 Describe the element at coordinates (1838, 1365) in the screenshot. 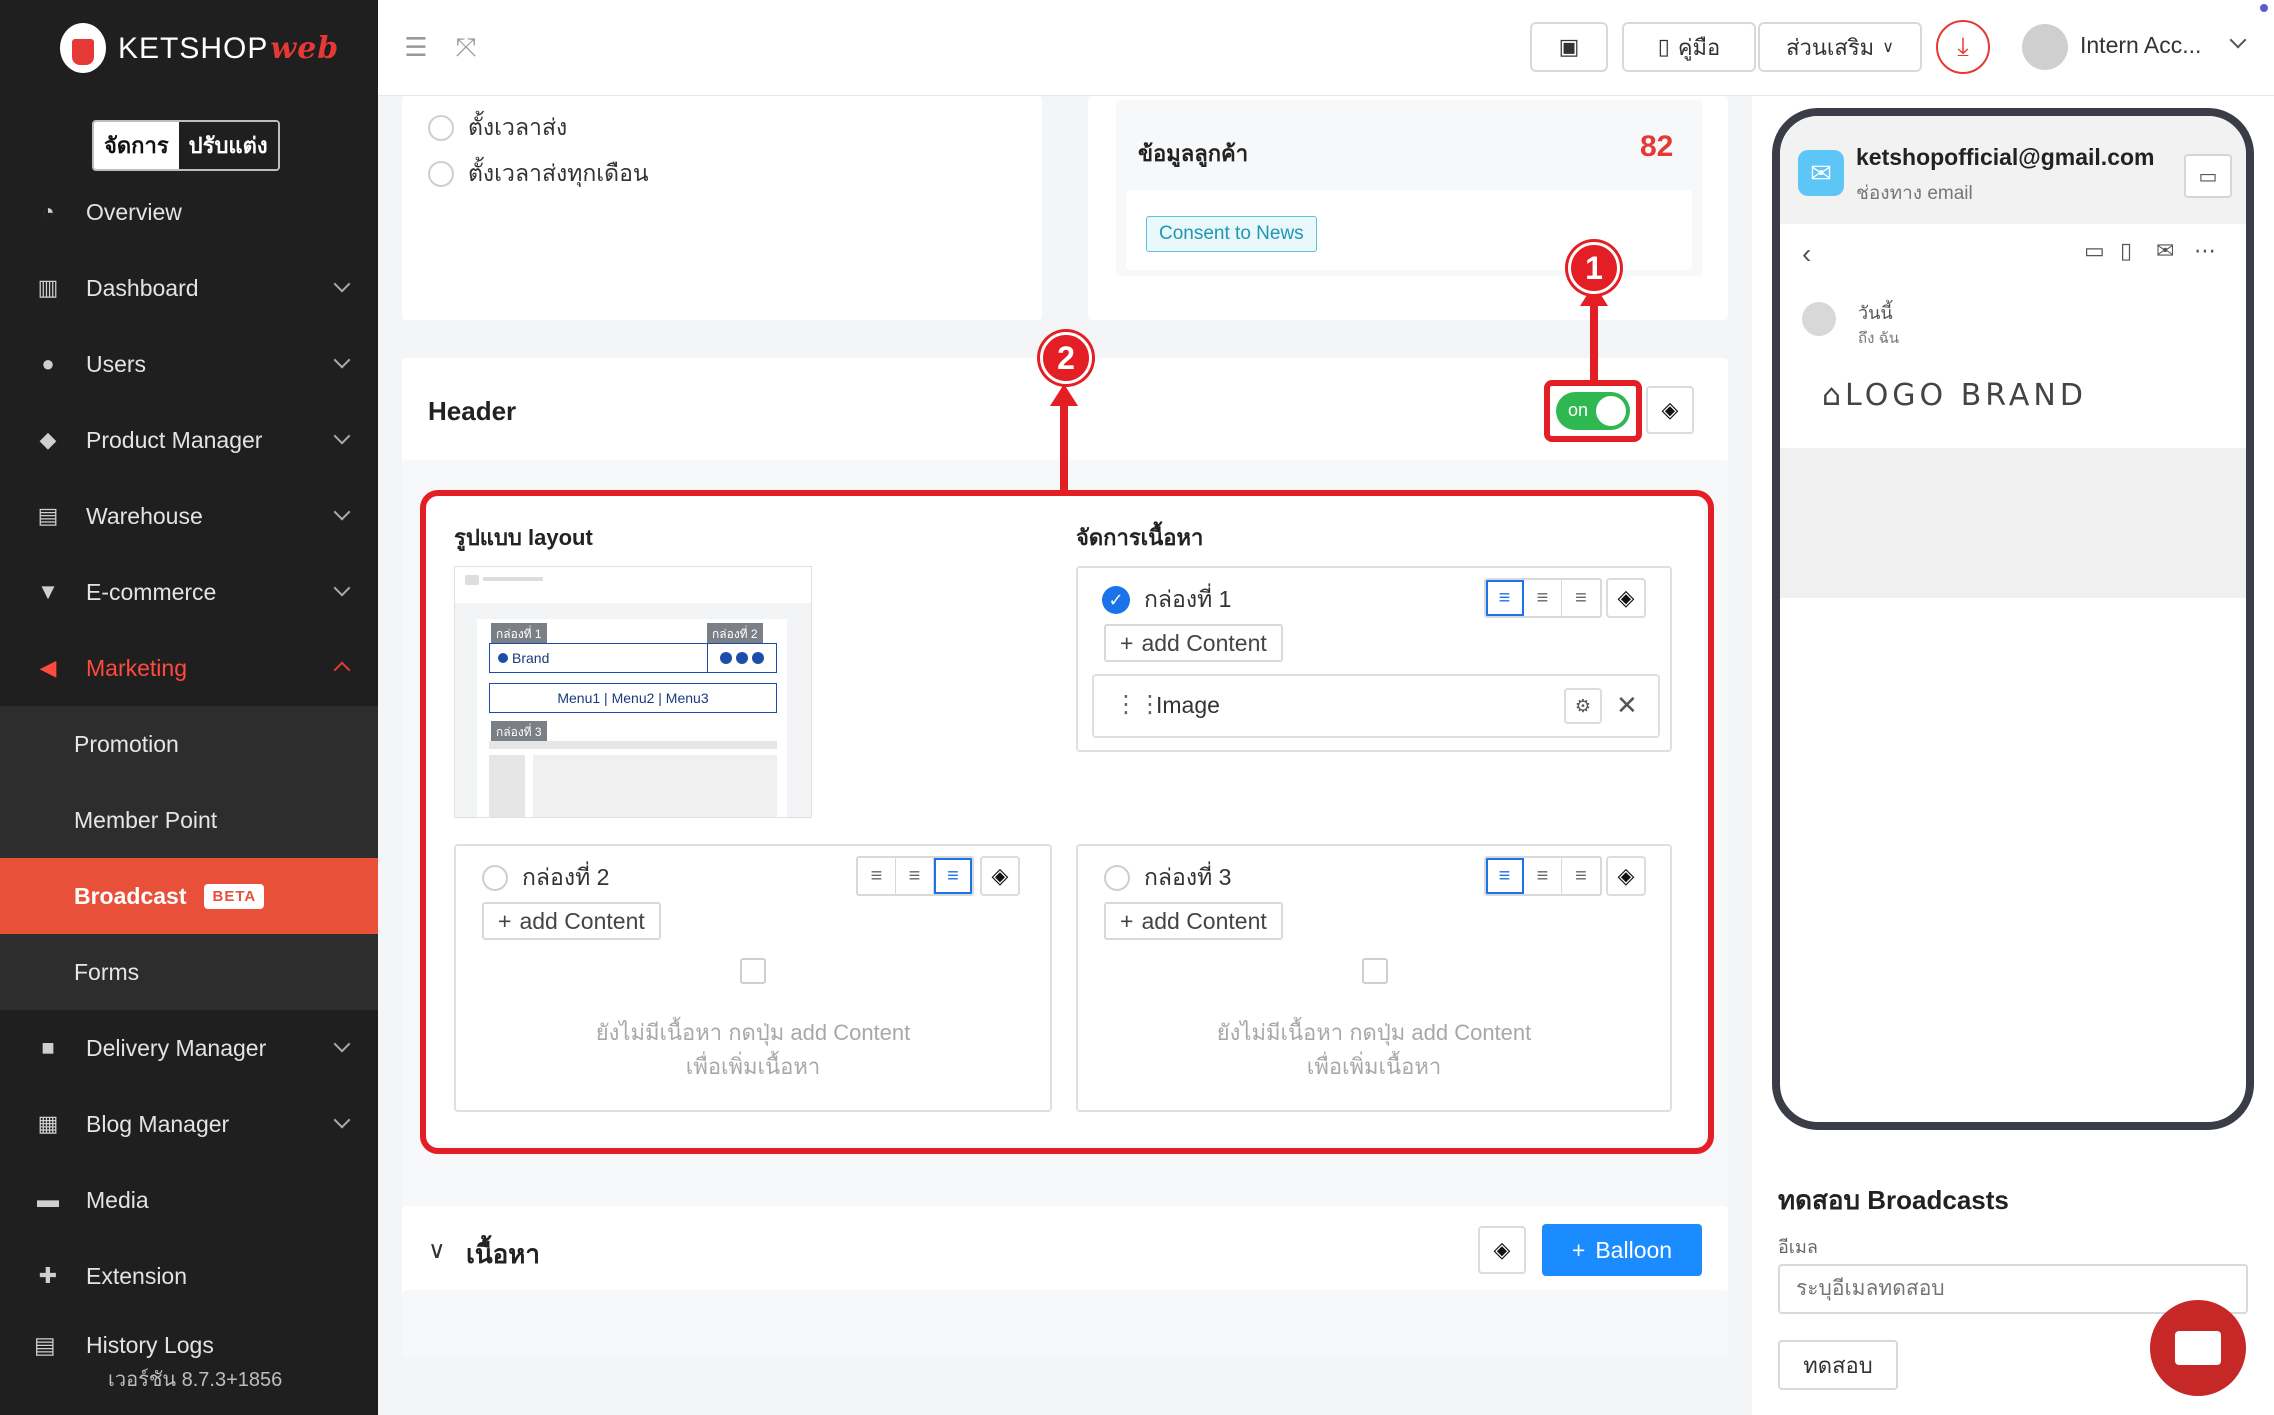

I see `test-send-button: ทดสอบ` at that location.